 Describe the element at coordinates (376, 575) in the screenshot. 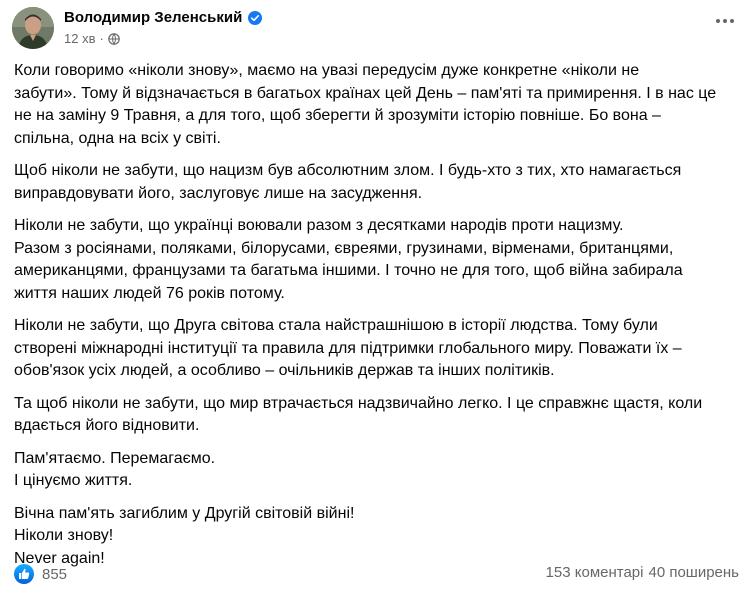

I see `post-footer: 855 153 коментарі 40 поширень` at that location.